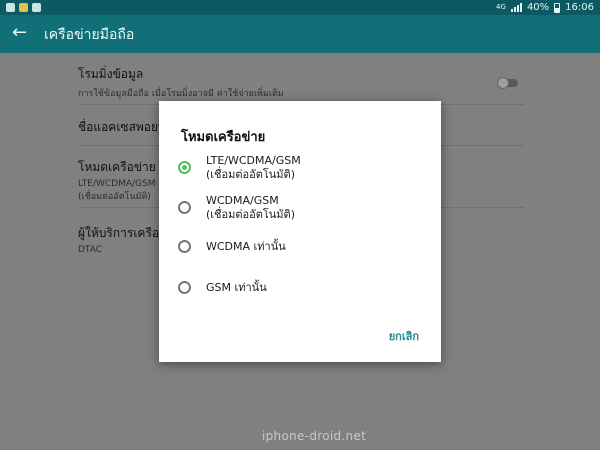 This screenshot has height=450, width=600. I want to click on roaming-toggle, so click(507, 83).